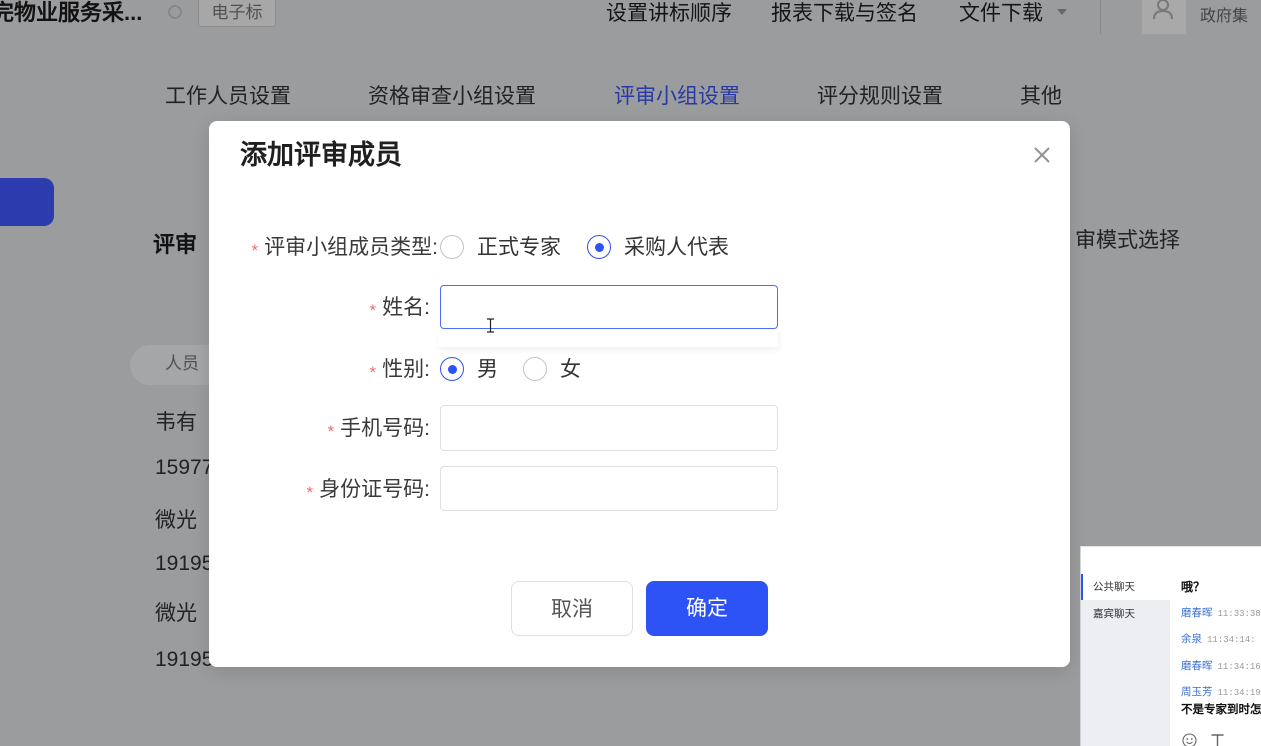  I want to click on id-number-label: * 身份证号码:, so click(319, 490).